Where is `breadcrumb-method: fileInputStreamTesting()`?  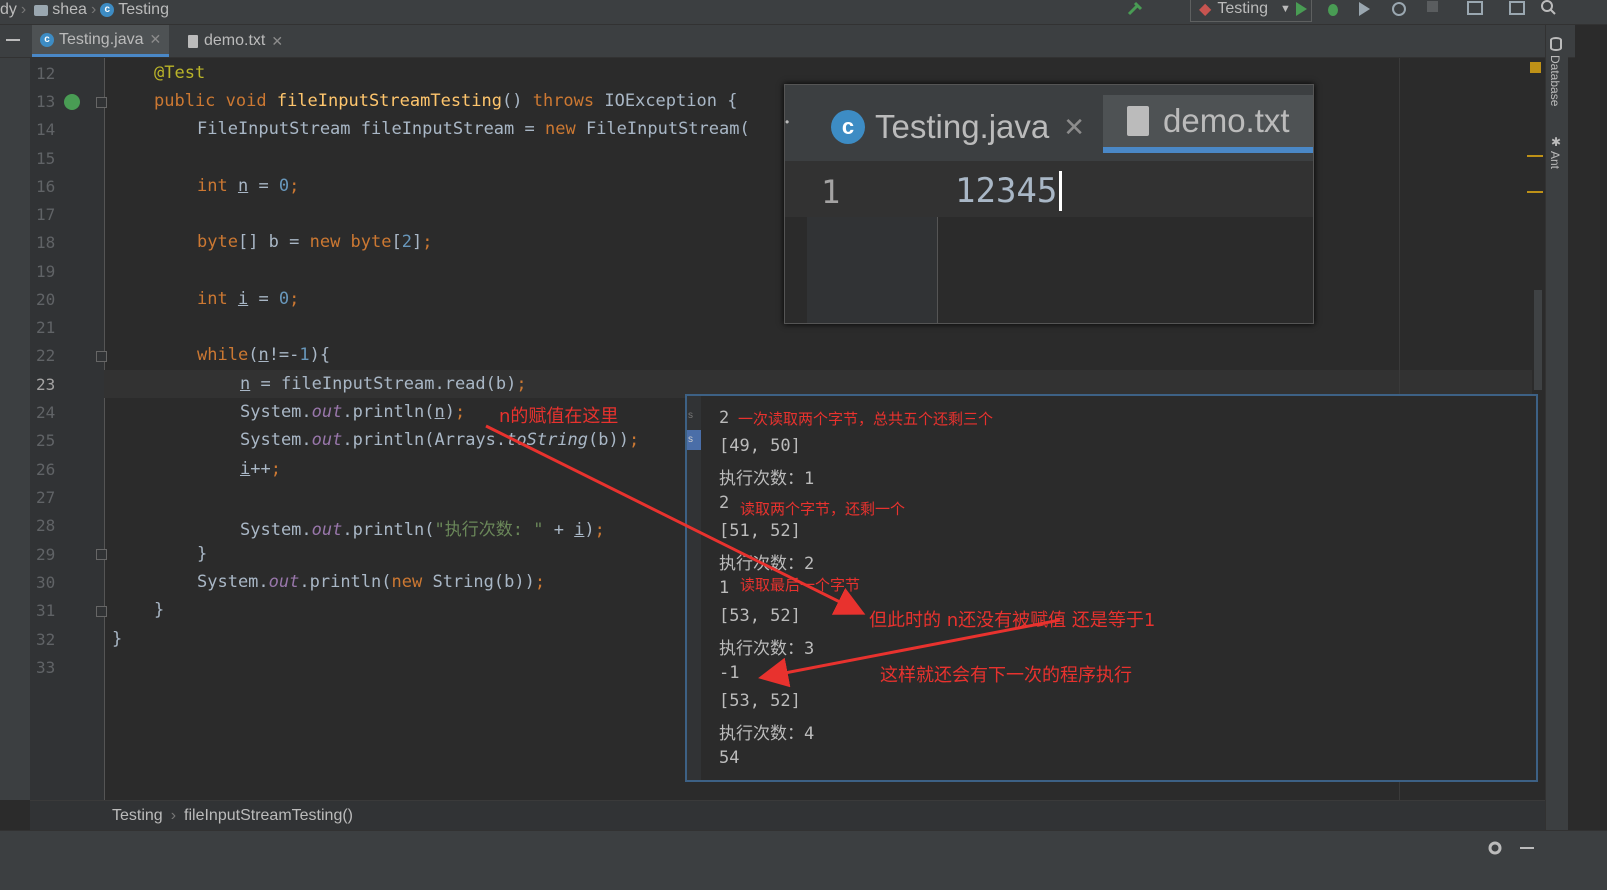 breadcrumb-method: fileInputStreamTesting() is located at coordinates (268, 816).